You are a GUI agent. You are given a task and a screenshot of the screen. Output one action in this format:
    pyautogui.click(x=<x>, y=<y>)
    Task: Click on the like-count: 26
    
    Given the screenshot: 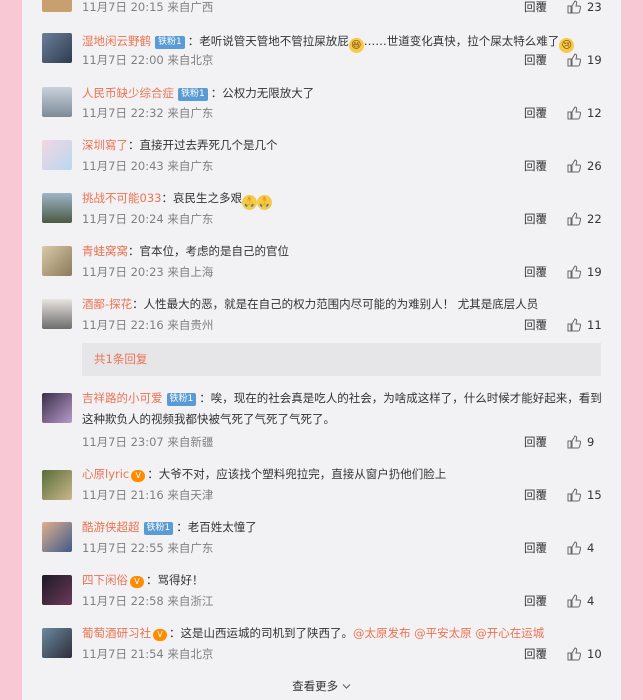 What is the action you would take?
    pyautogui.click(x=594, y=166)
    